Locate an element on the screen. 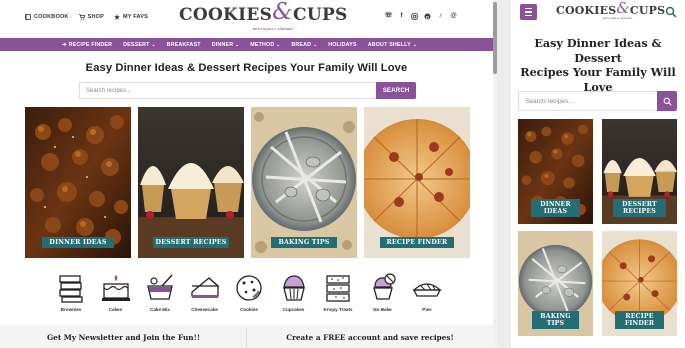 This screenshot has height=348, width=685. nav-dinner: DINNER ⌄ is located at coordinates (226, 45).